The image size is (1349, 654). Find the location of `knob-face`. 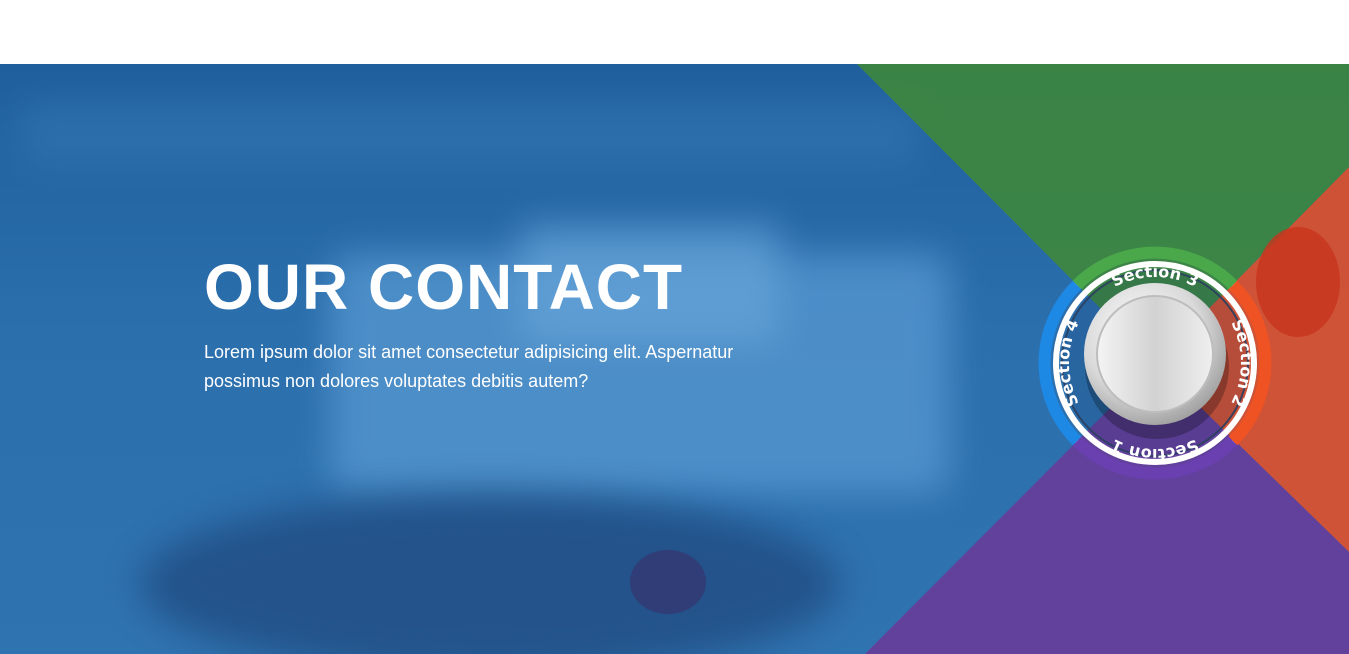

knob-face is located at coordinates (1155, 354).